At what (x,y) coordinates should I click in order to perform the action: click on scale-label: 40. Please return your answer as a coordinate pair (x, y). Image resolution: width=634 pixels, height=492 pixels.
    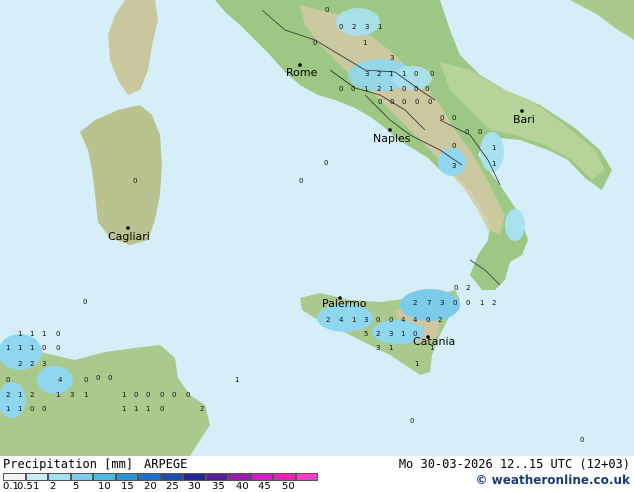
    Looking at the image, I should click on (242, 486).